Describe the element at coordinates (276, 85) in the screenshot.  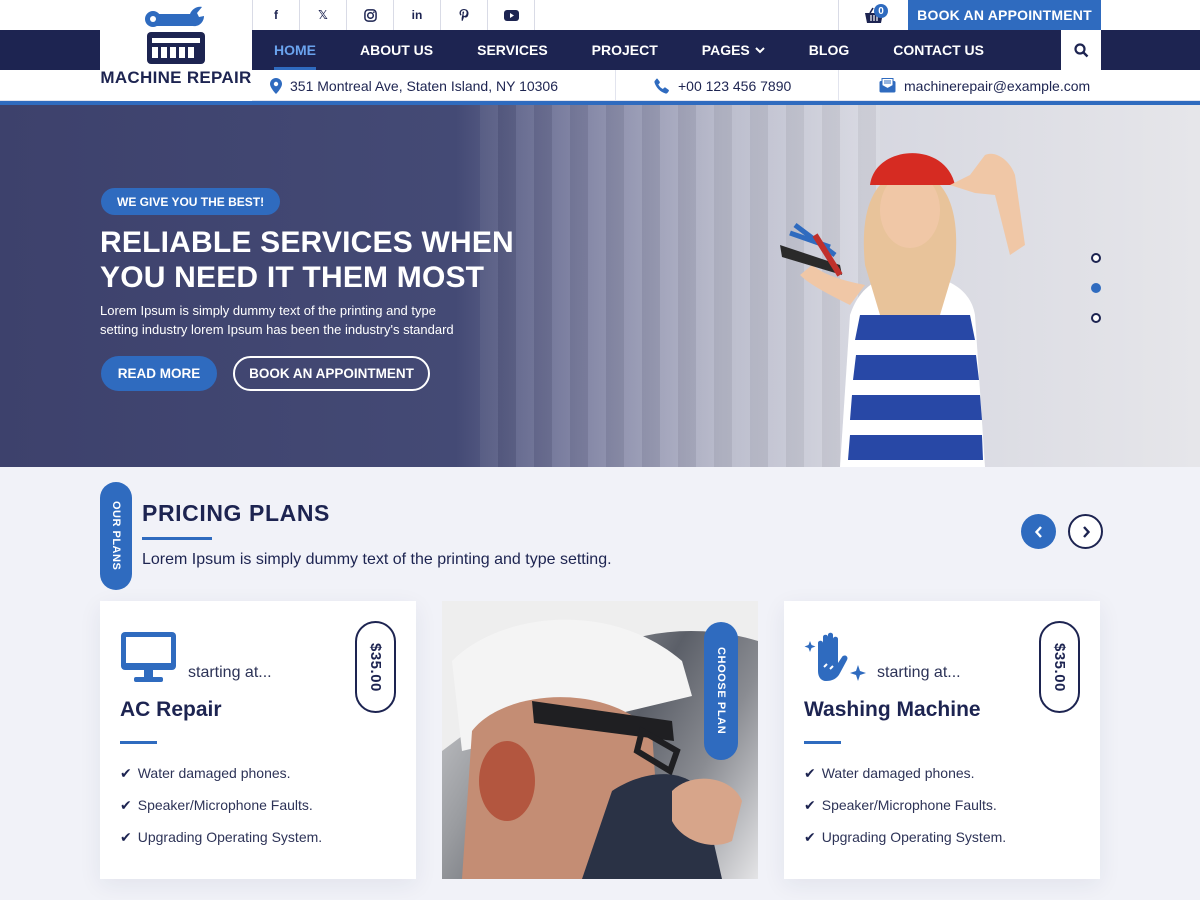
I see `map-pin-icon` at that location.